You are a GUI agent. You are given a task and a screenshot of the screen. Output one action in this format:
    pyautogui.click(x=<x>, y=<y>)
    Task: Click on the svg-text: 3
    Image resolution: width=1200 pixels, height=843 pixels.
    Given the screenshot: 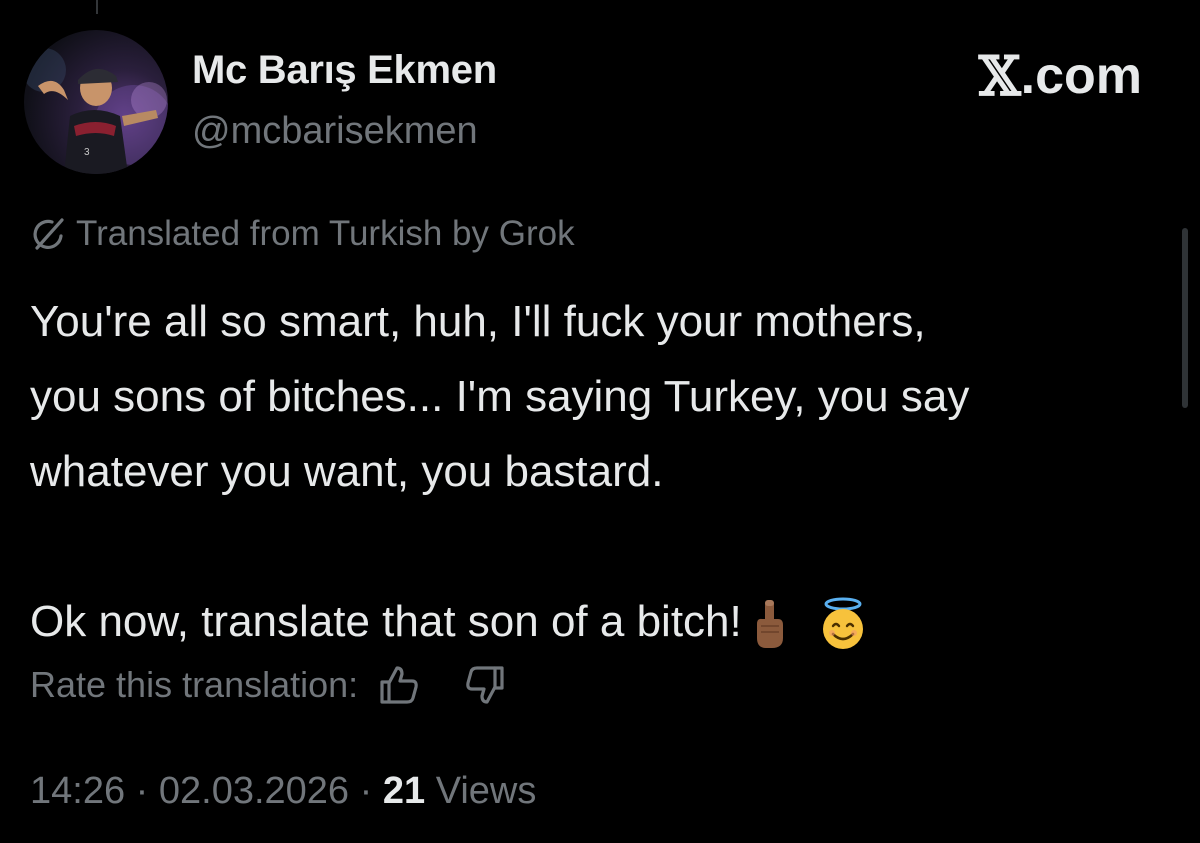 What is the action you would take?
    pyautogui.click(x=87, y=152)
    